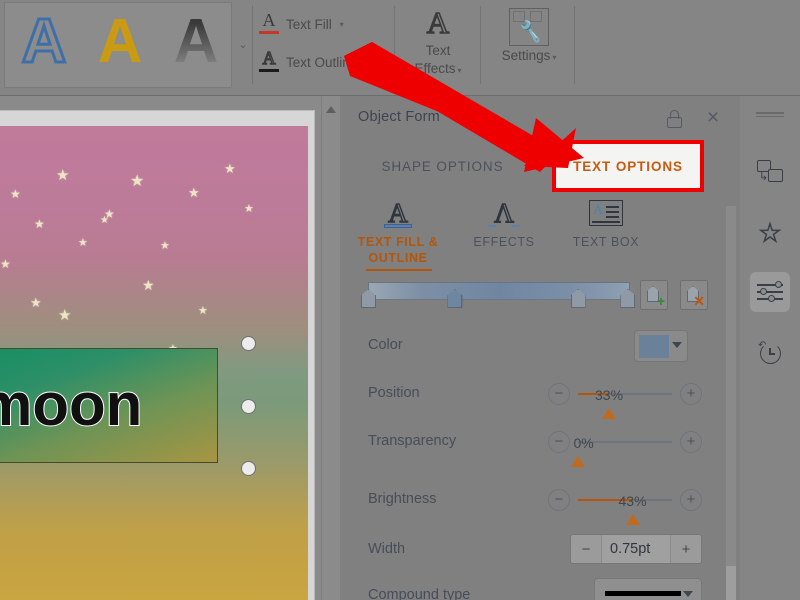  I want to click on subtab-text-box: A TEXT BOX, so click(606, 231).